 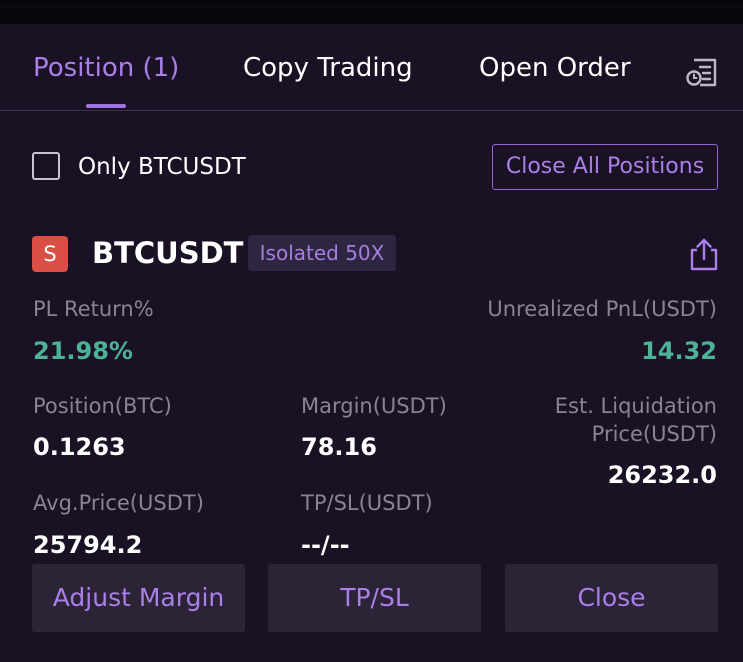 What do you see at coordinates (88, 545) in the screenshot?
I see `avg-price-value: 25794.2` at bounding box center [88, 545].